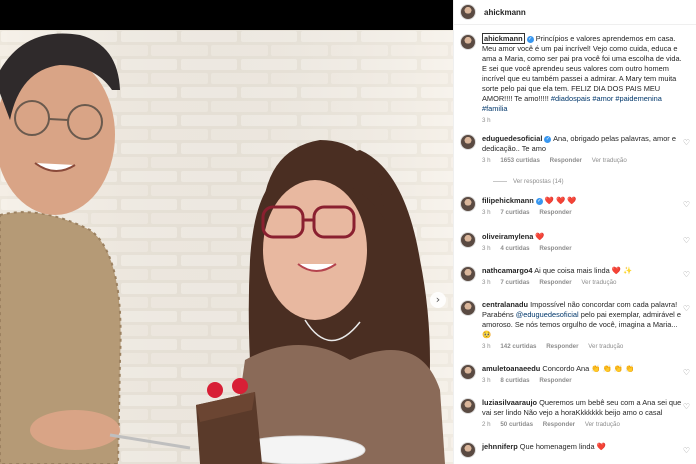 The height and width of the screenshot is (464, 696). I want to click on comment-username: nathcamargo4, so click(507, 270).